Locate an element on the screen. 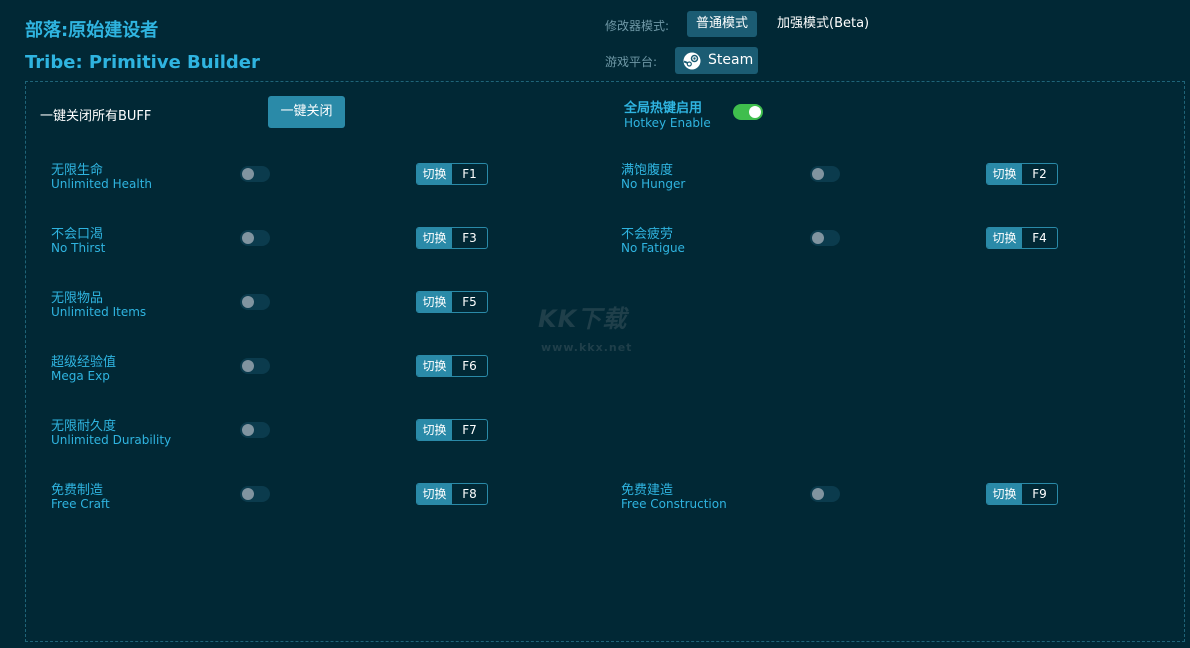  unlimited-durability-toggle is located at coordinates (255, 430).